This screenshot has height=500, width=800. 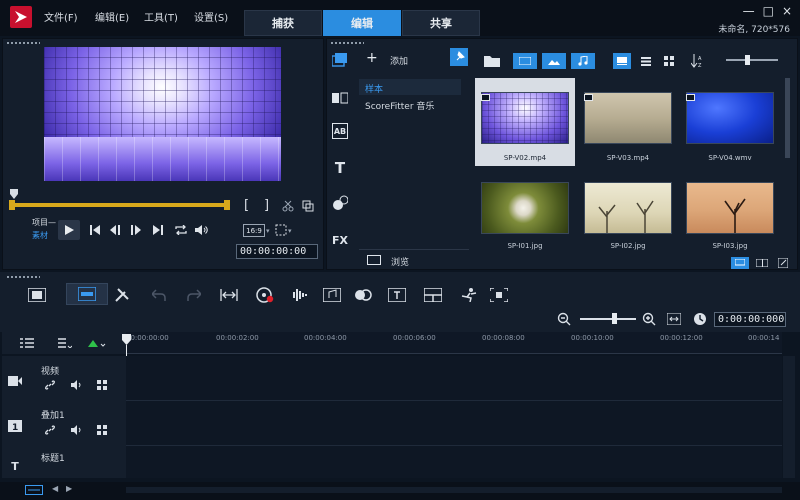 I want to click on storyboard-view-icon, so click(x=37, y=295).